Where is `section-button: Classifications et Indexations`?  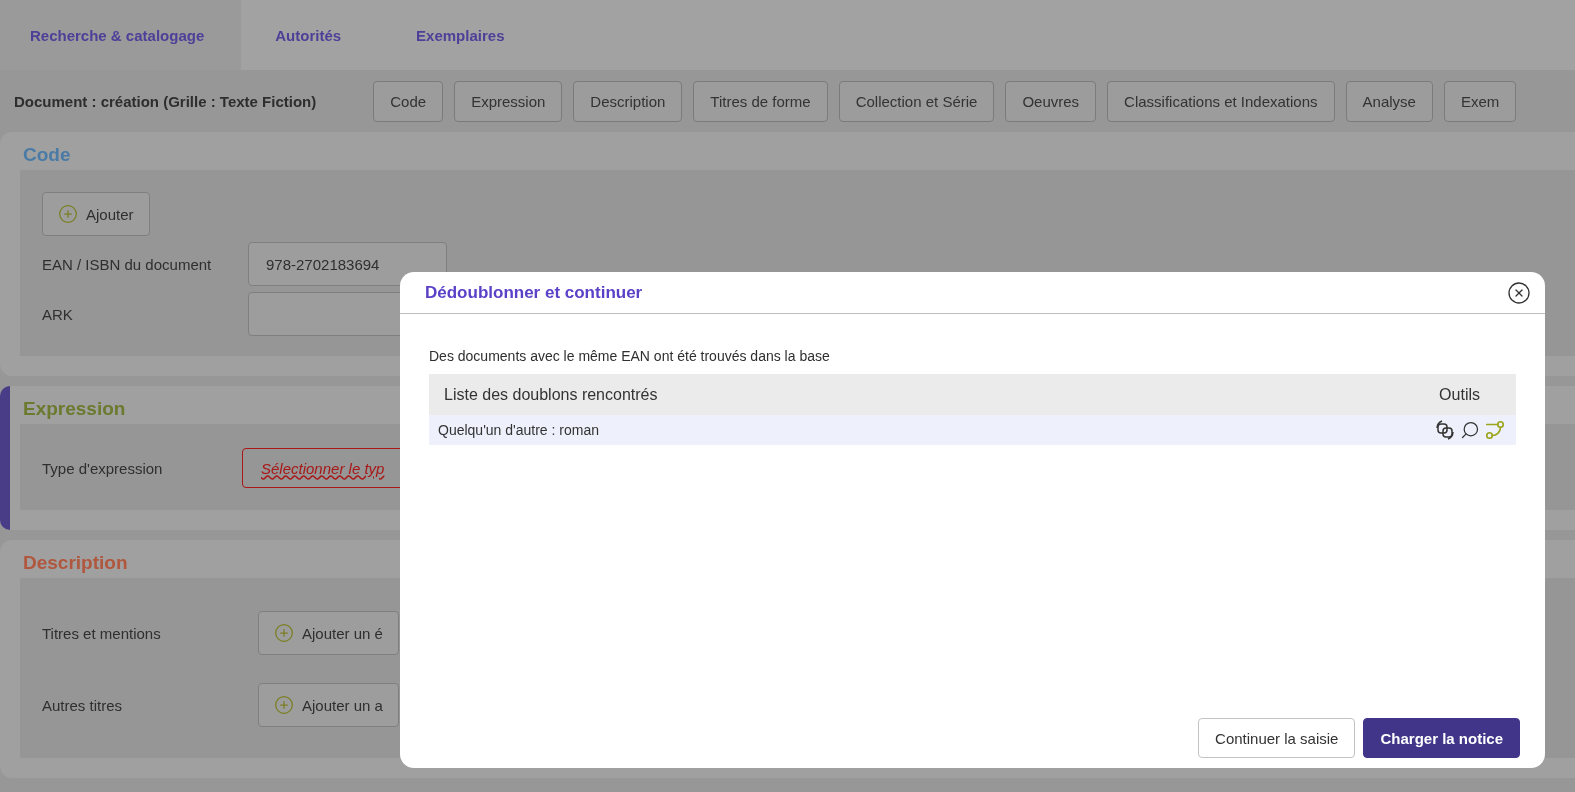
section-button: Classifications et Indexations is located at coordinates (1221, 101).